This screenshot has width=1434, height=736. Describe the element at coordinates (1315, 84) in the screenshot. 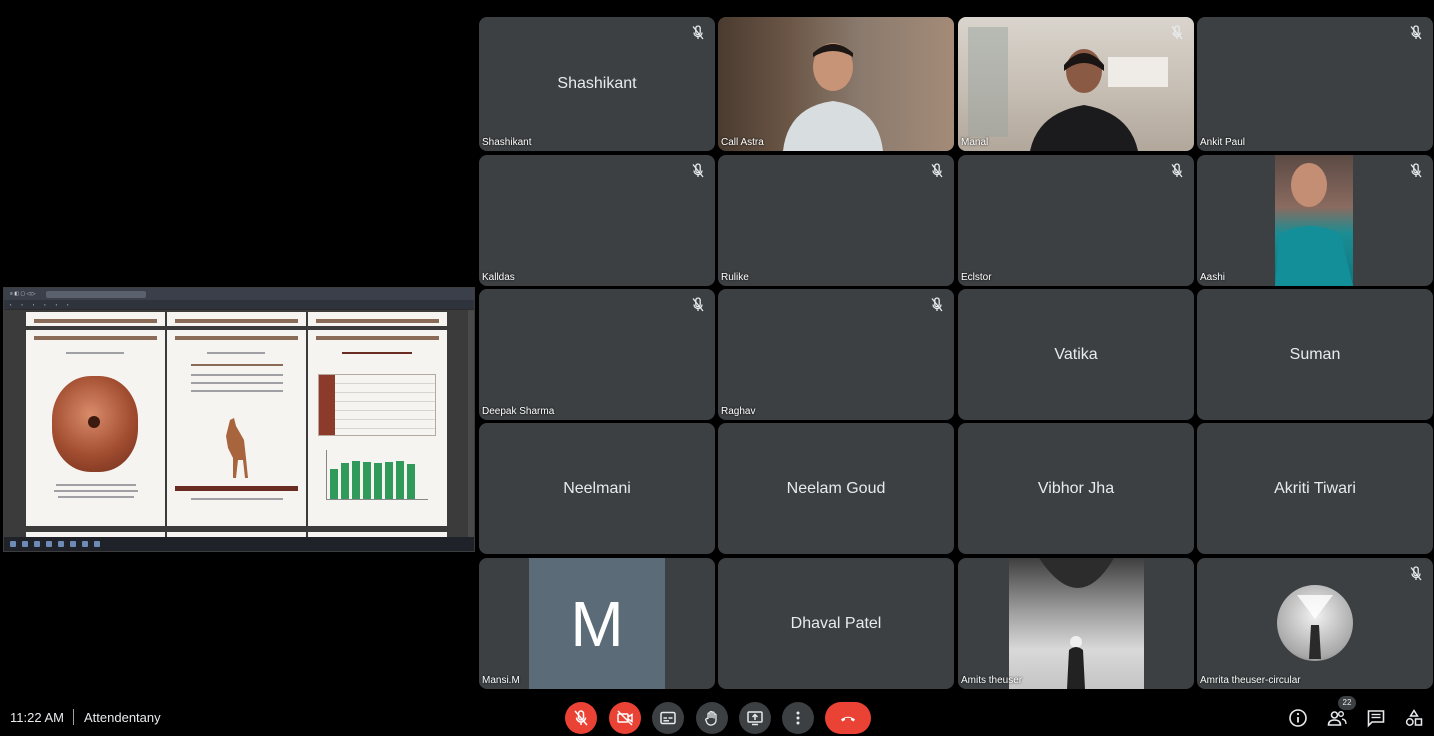

I see `participant-tile: Ankit Paul` at that location.